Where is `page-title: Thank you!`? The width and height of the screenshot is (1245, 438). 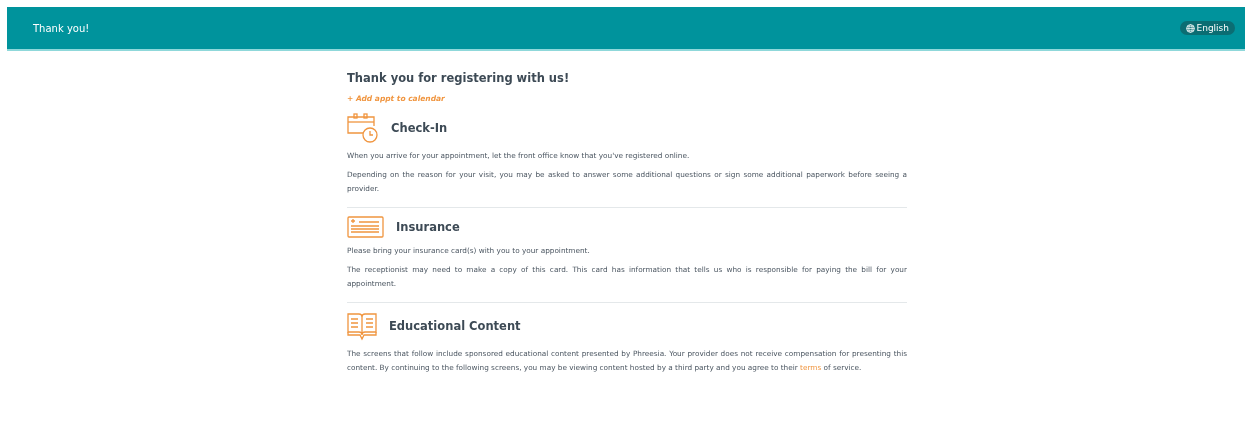
page-title: Thank you! is located at coordinates (61, 28).